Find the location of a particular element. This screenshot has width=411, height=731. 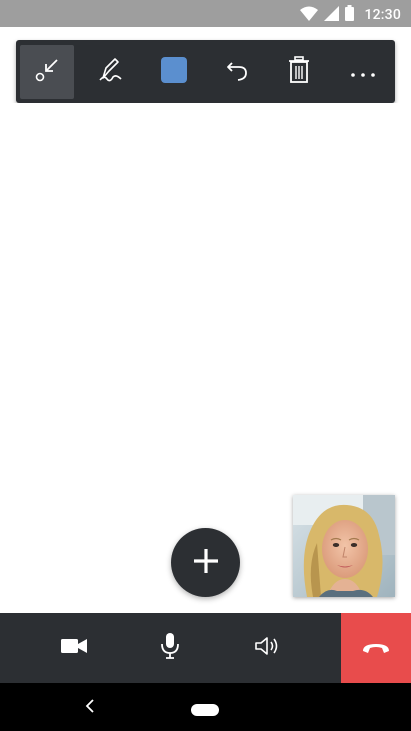

self-view-video is located at coordinates (344, 546).